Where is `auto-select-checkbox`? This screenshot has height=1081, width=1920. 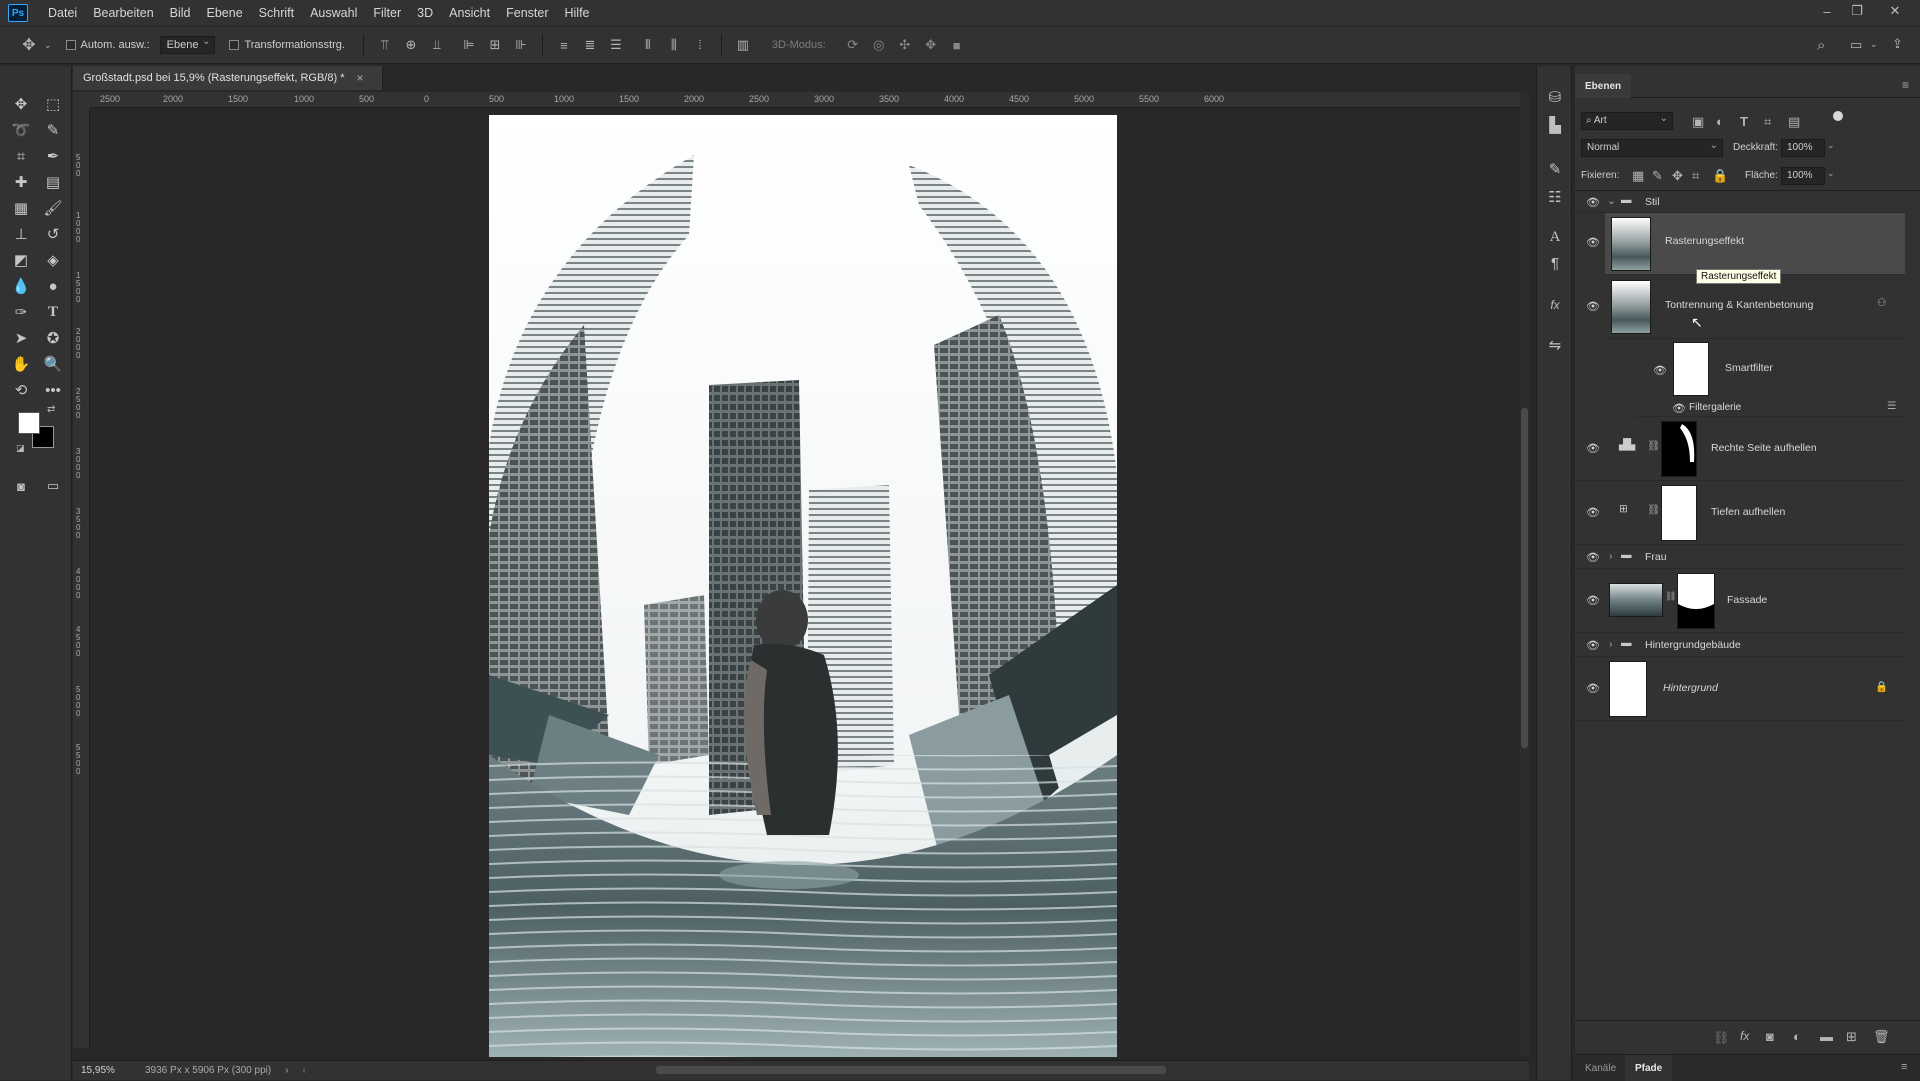 auto-select-checkbox is located at coordinates (70, 45).